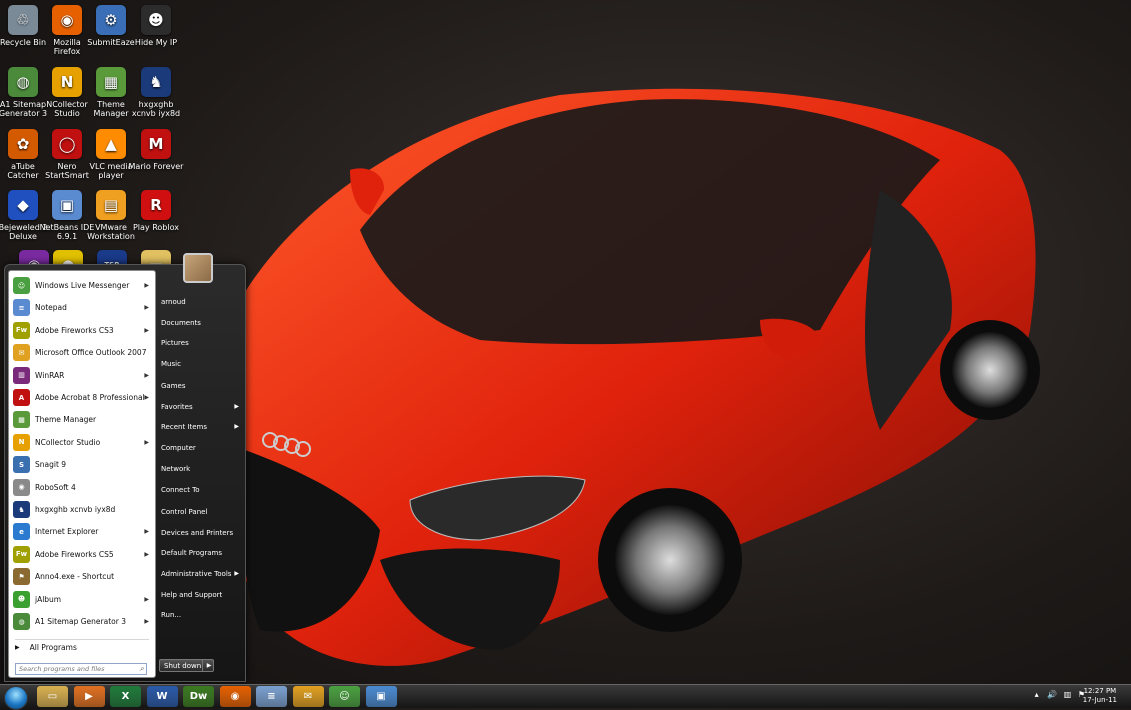 This screenshot has width=1131, height=710. I want to click on start-menu-link: Games, so click(201, 386).